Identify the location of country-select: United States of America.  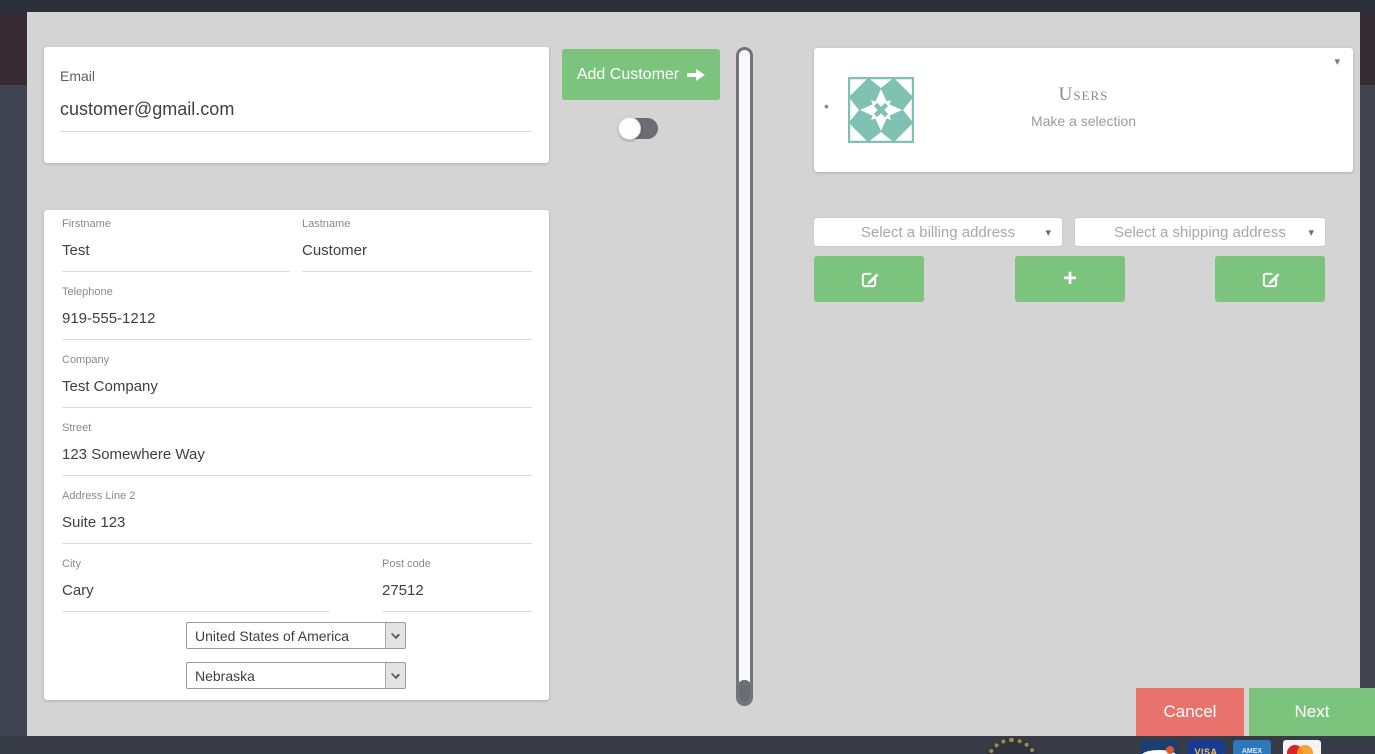
(296, 635).